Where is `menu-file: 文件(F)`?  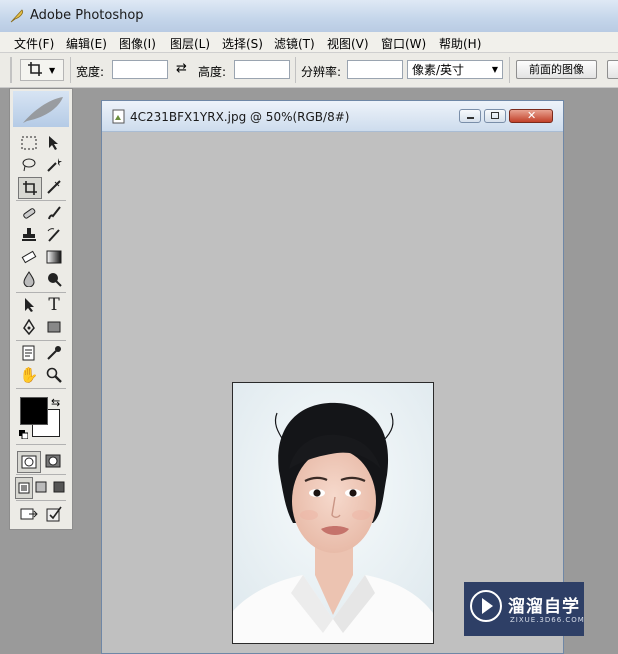 menu-file: 文件(F) is located at coordinates (34, 43).